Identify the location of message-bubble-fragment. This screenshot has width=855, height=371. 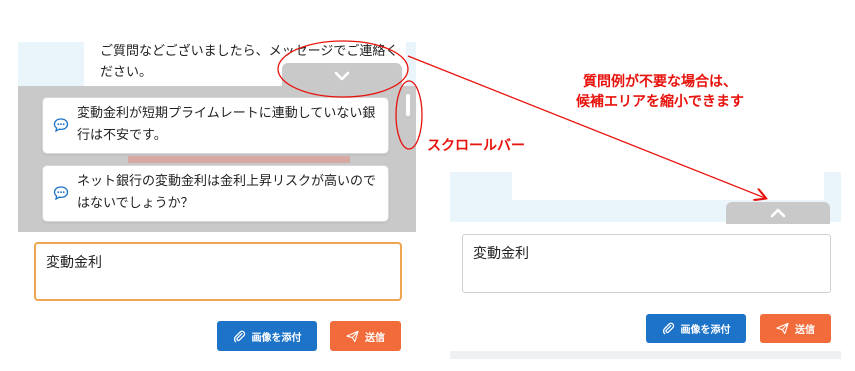
(668, 186).